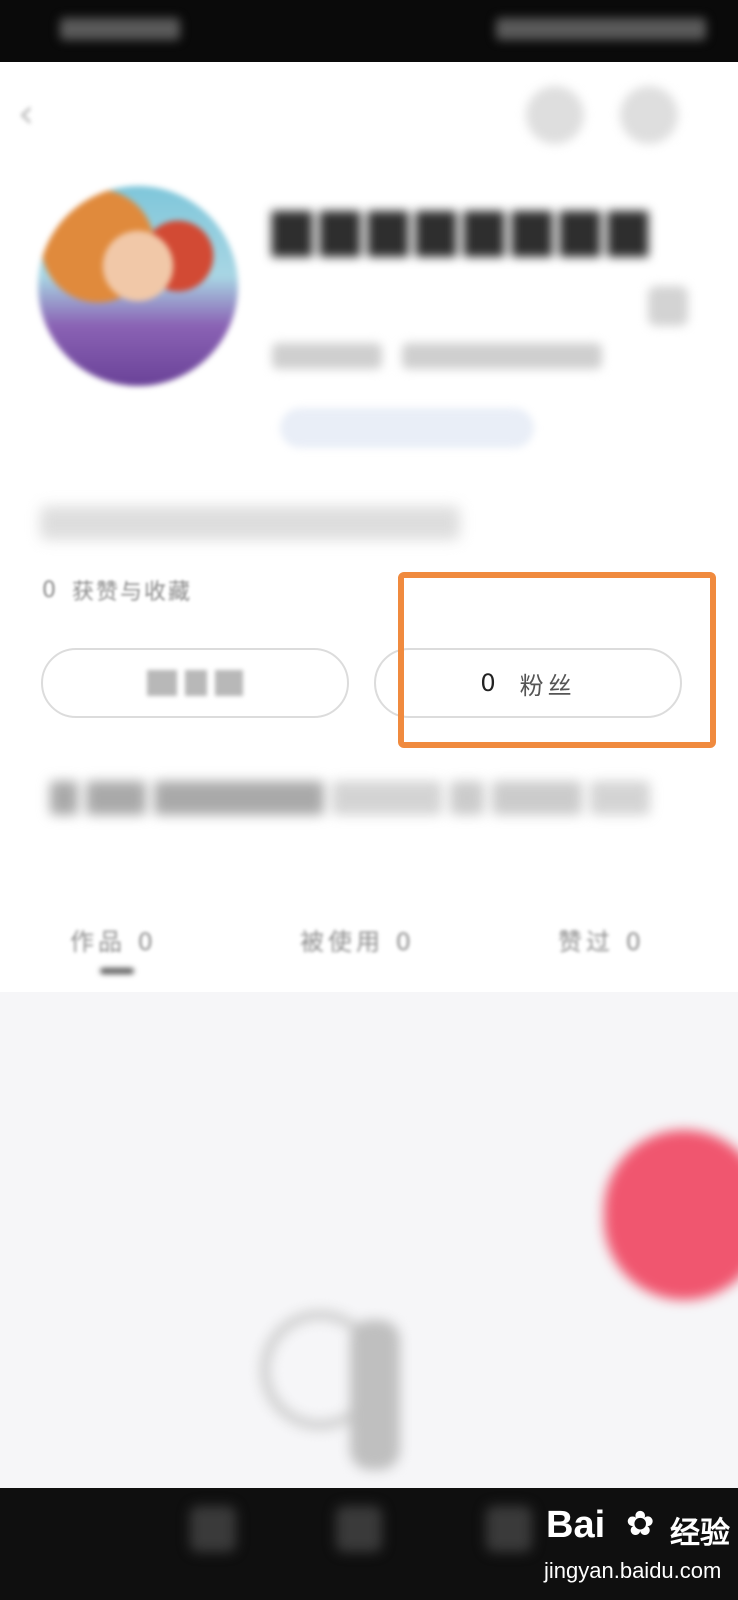  I want to click on tab-liked-label: 赞过, so click(586, 942).